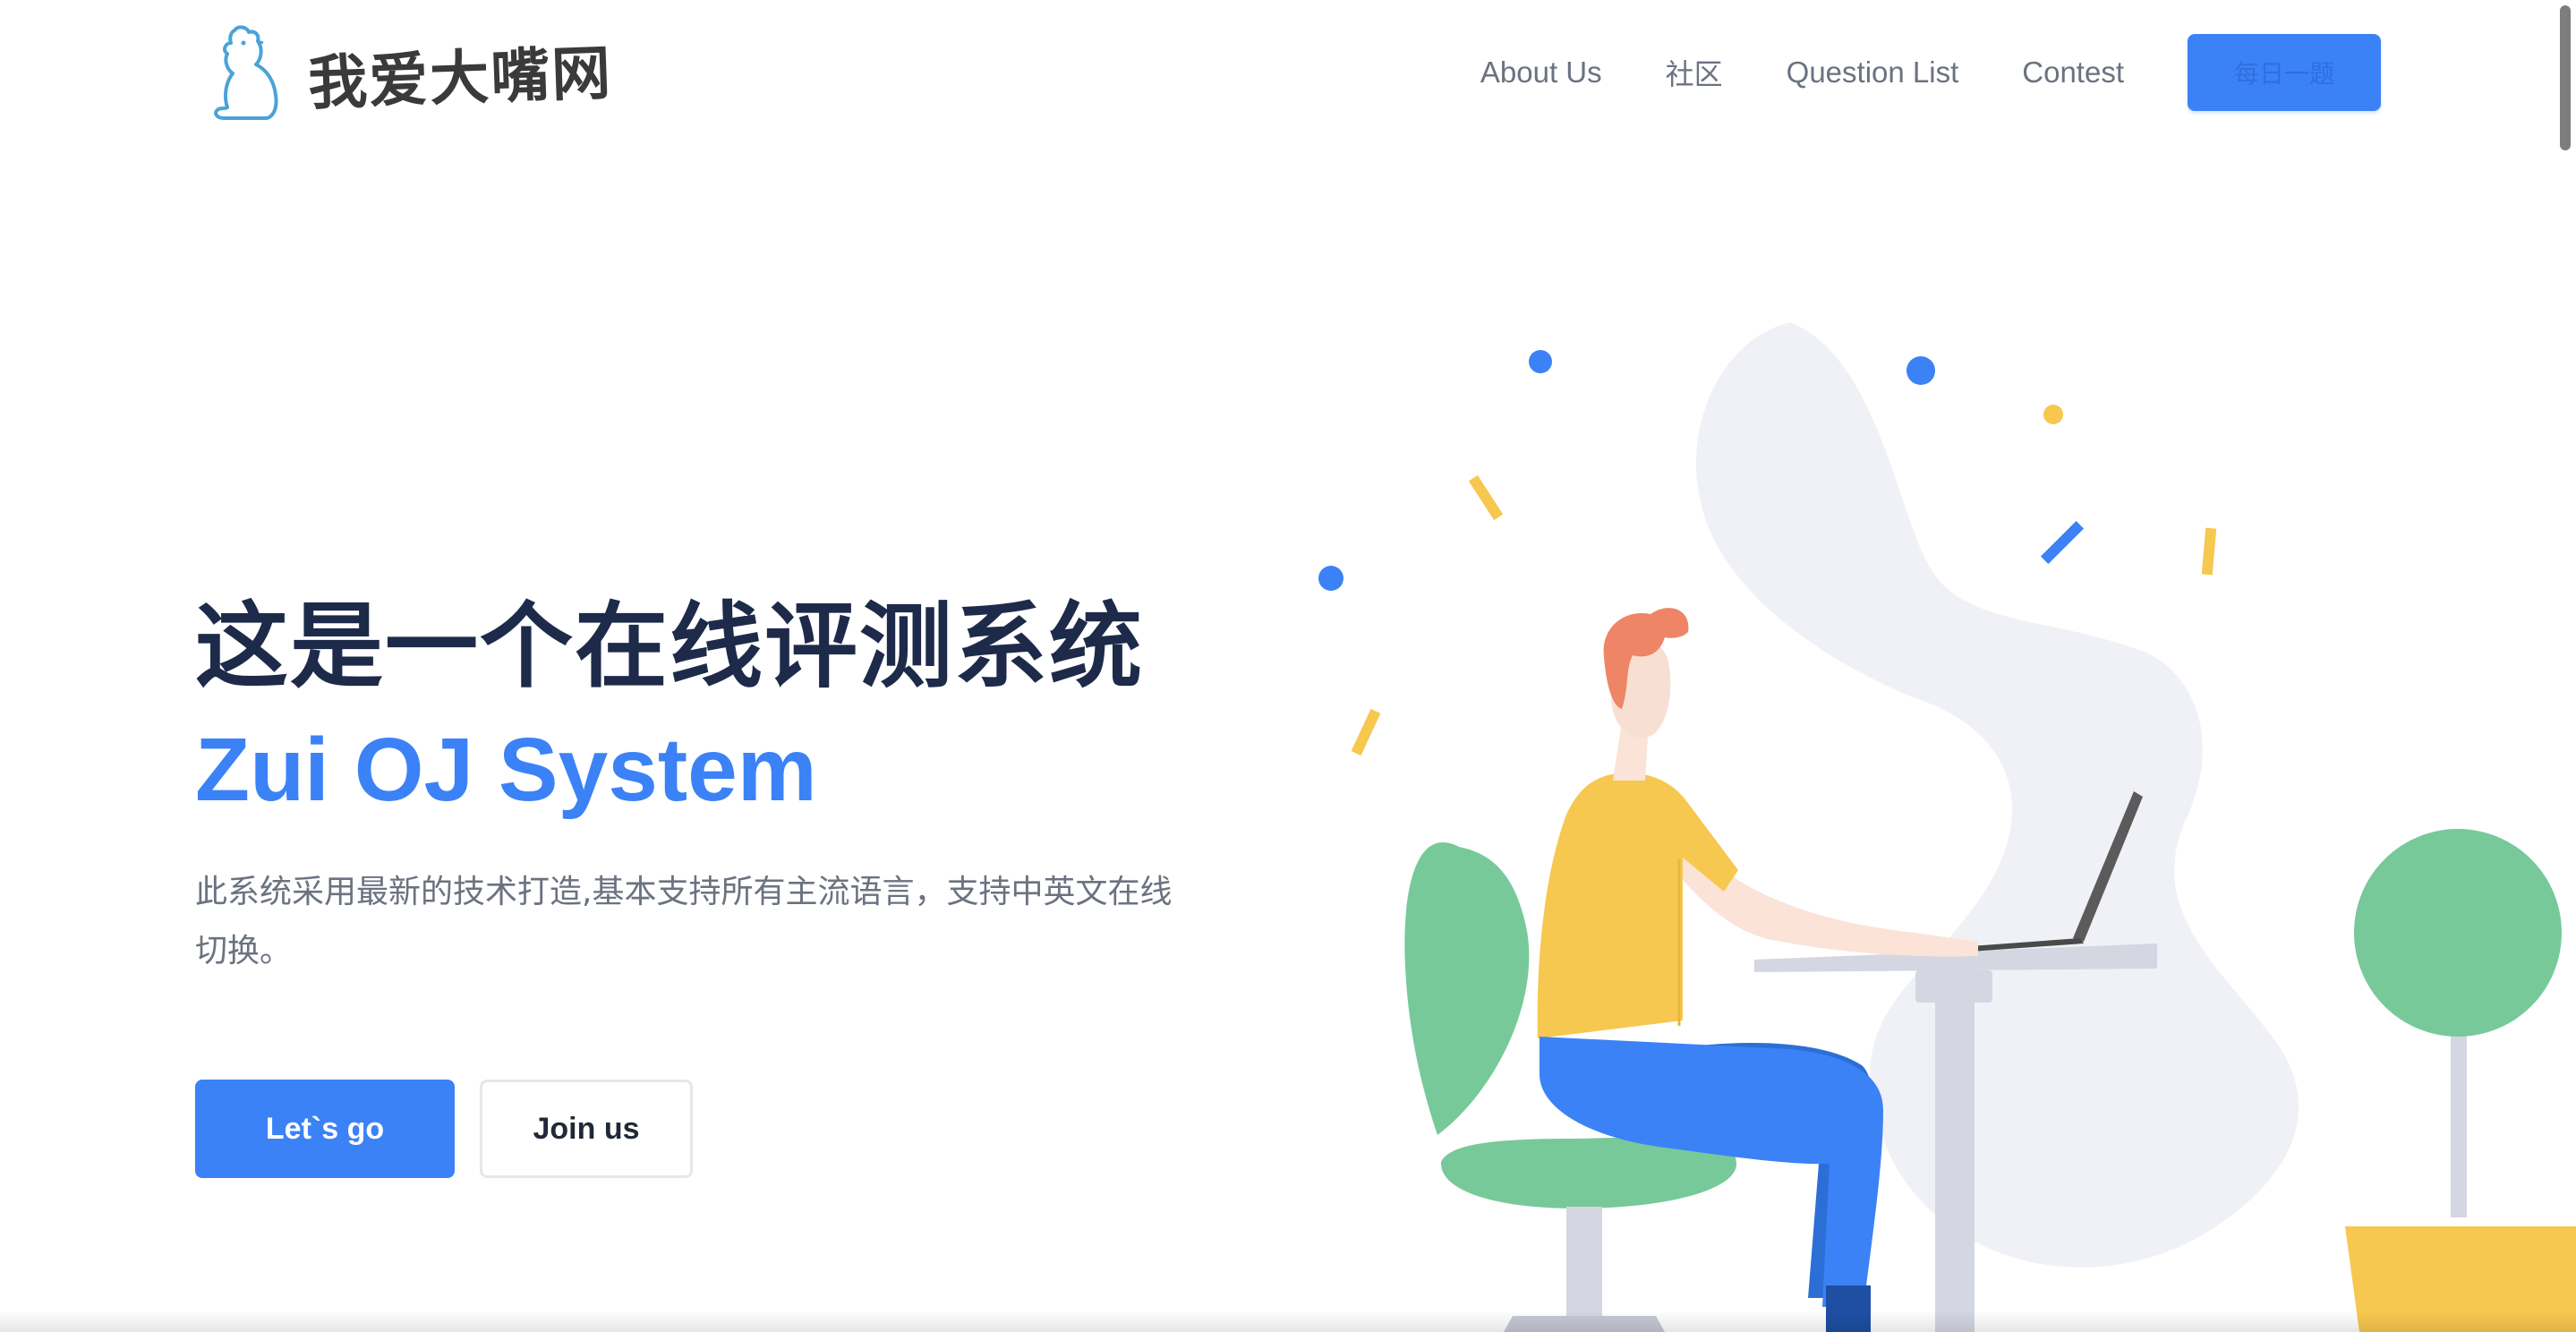 This screenshot has height=1332, width=2576. What do you see at coordinates (1694, 72) in the screenshot?
I see `nav-community: 社区` at bounding box center [1694, 72].